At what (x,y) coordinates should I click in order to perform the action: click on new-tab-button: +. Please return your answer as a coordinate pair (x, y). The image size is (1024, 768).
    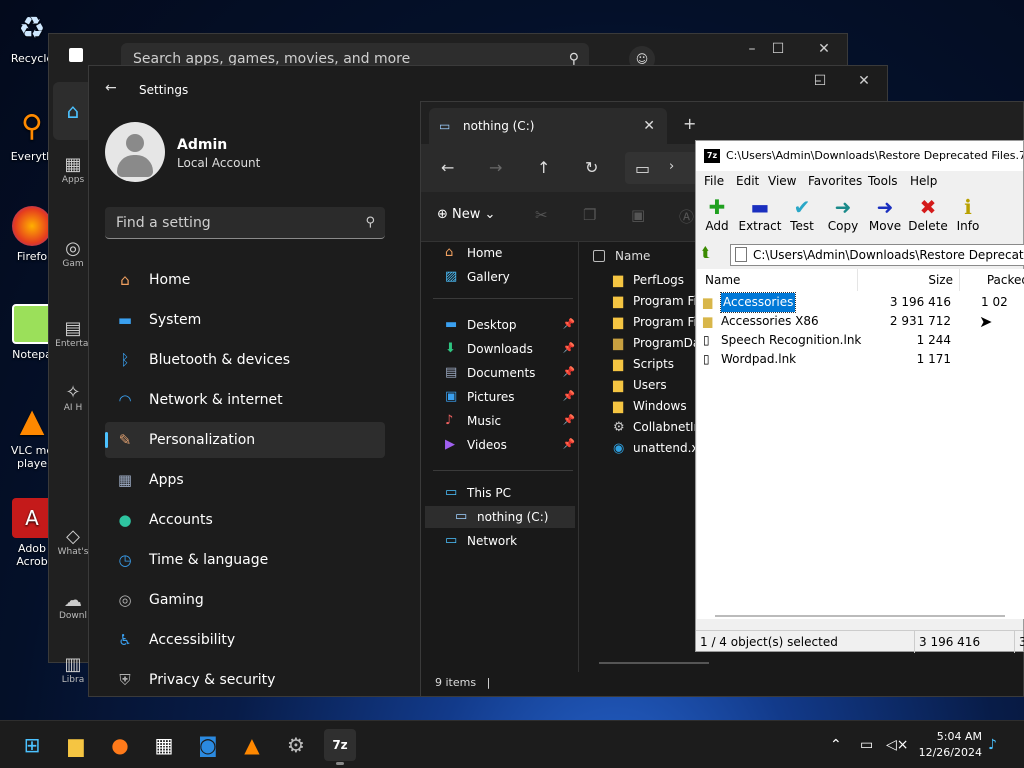
    Looking at the image, I should click on (689, 123).